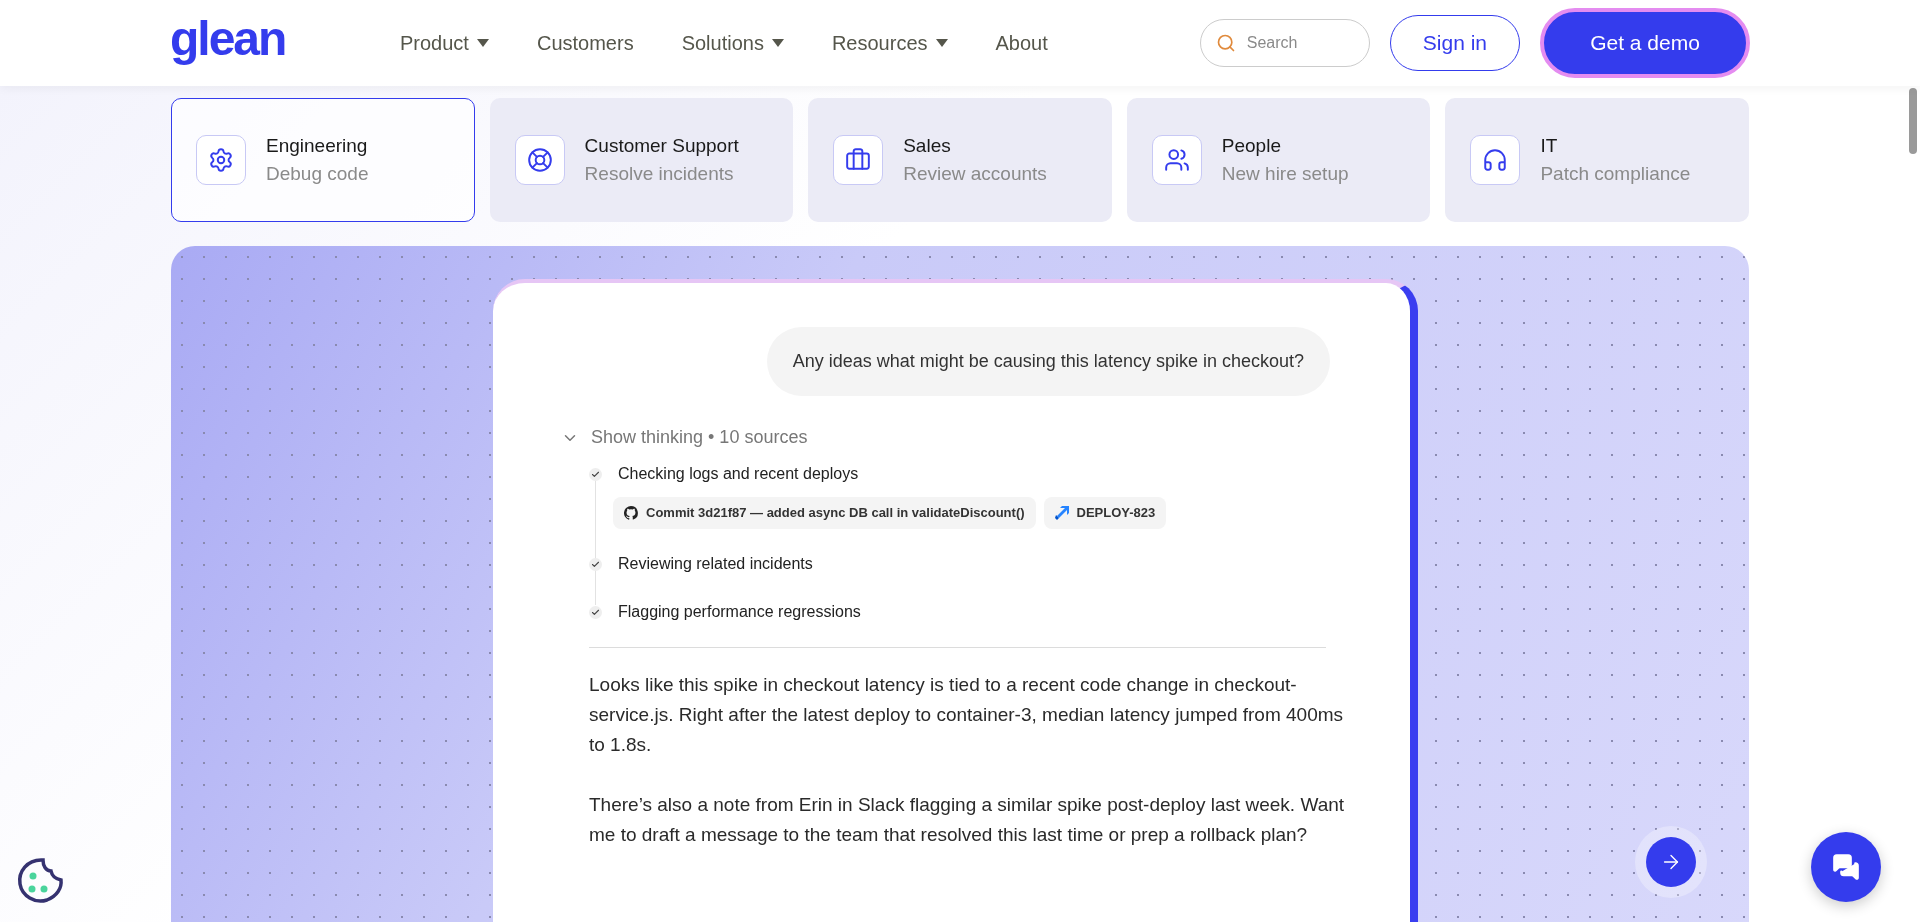 This screenshot has width=1920, height=922. I want to click on nav-link: Resources, so click(889, 43).